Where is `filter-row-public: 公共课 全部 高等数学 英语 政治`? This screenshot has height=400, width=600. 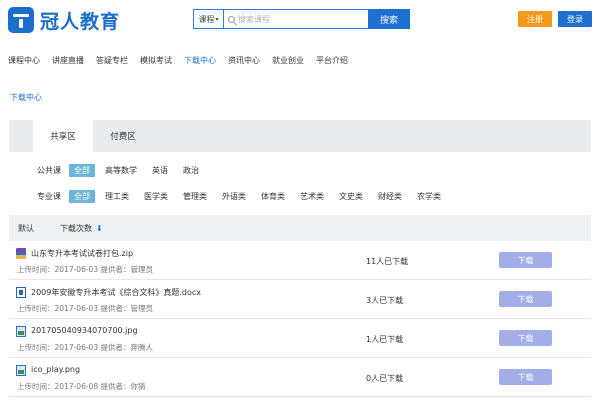 filter-row-public: 公共课 全部 高等数学 英语 政治 is located at coordinates (109, 170).